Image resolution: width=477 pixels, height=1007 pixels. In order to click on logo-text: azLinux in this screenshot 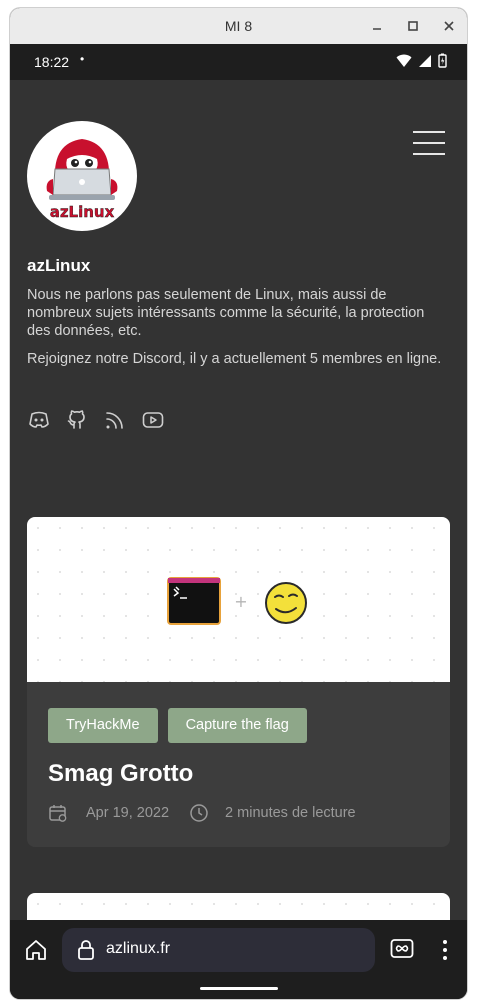, I will do `click(82, 212)`.